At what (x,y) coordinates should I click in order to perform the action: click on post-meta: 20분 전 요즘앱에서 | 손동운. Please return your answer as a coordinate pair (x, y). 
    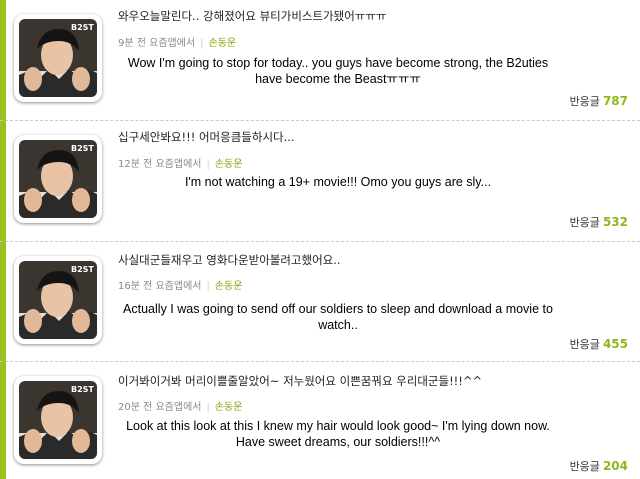
    Looking at the image, I should click on (180, 405).